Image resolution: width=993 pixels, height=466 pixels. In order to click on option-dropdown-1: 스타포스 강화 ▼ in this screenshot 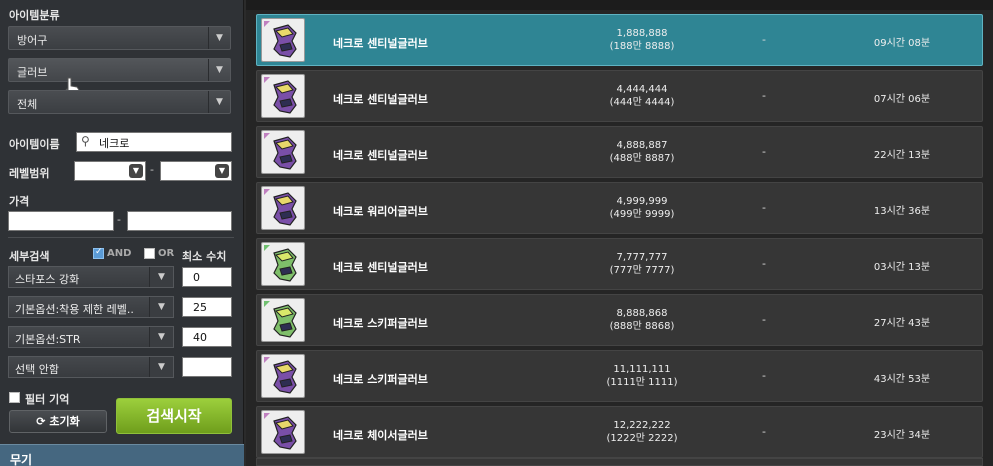, I will do `click(91, 277)`.